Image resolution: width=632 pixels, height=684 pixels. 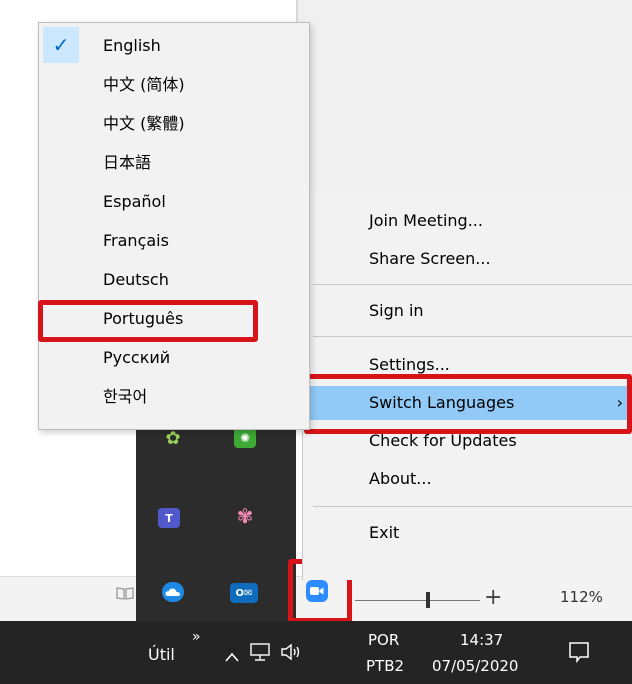 What do you see at coordinates (468, 404) in the screenshot?
I see `switch-languages-highlight` at bounding box center [468, 404].